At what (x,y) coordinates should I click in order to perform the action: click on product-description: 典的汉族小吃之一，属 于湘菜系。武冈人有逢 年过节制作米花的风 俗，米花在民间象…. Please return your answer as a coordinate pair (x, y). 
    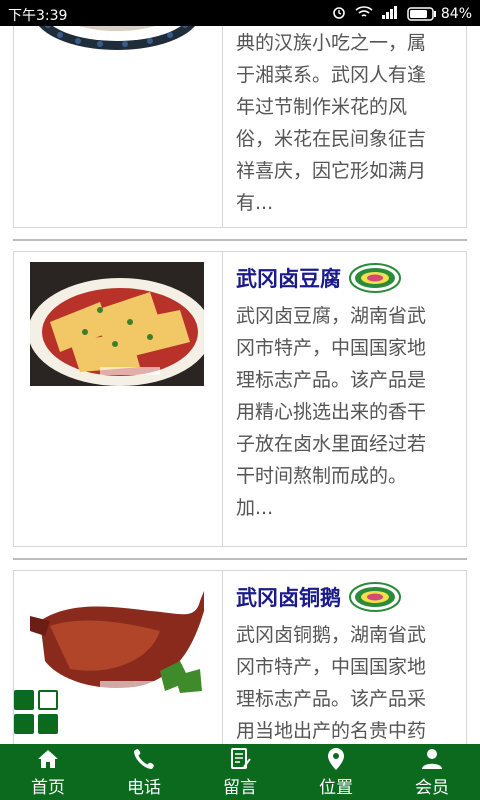
    Looking at the image, I should click on (331, 123).